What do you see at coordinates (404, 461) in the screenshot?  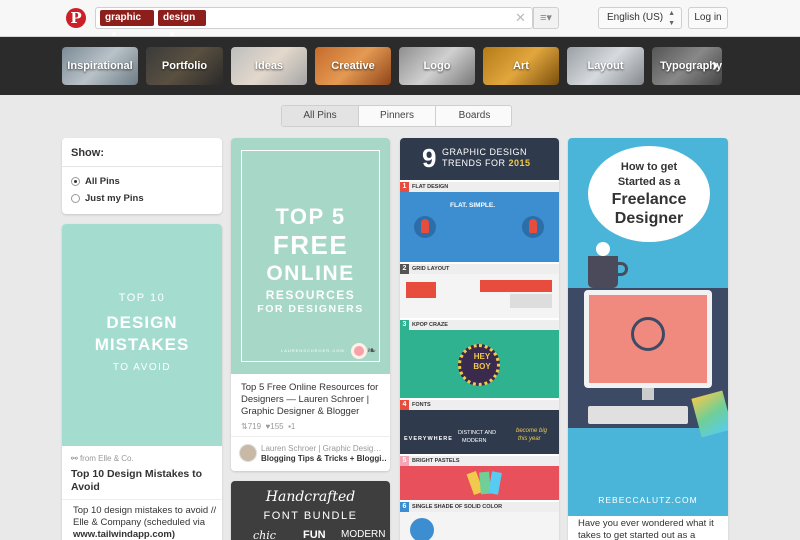 I see `section-number: 5` at bounding box center [404, 461].